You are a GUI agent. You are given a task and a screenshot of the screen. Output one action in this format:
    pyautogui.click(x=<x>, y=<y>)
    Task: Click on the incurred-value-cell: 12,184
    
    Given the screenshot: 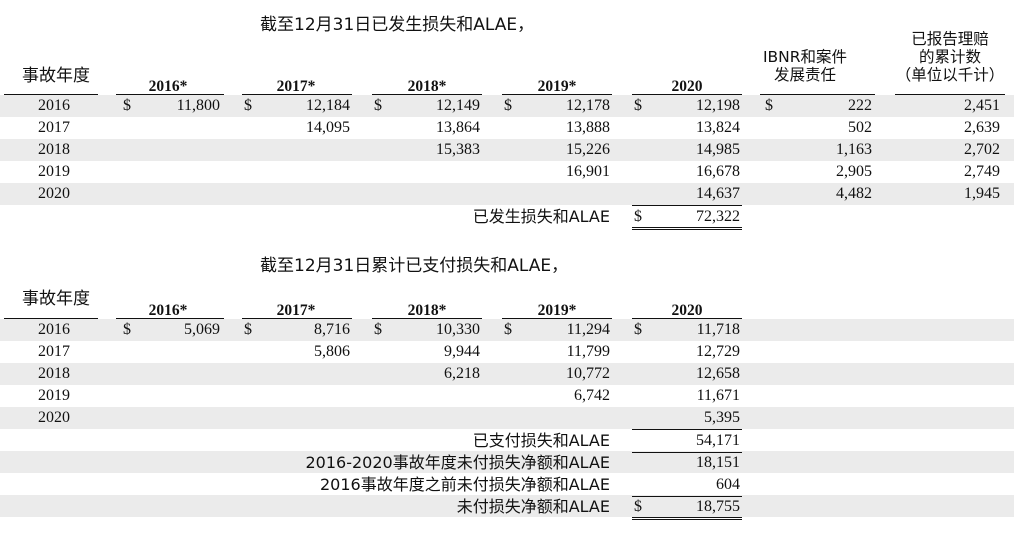 What is the action you would take?
    pyautogui.click(x=328, y=105)
    